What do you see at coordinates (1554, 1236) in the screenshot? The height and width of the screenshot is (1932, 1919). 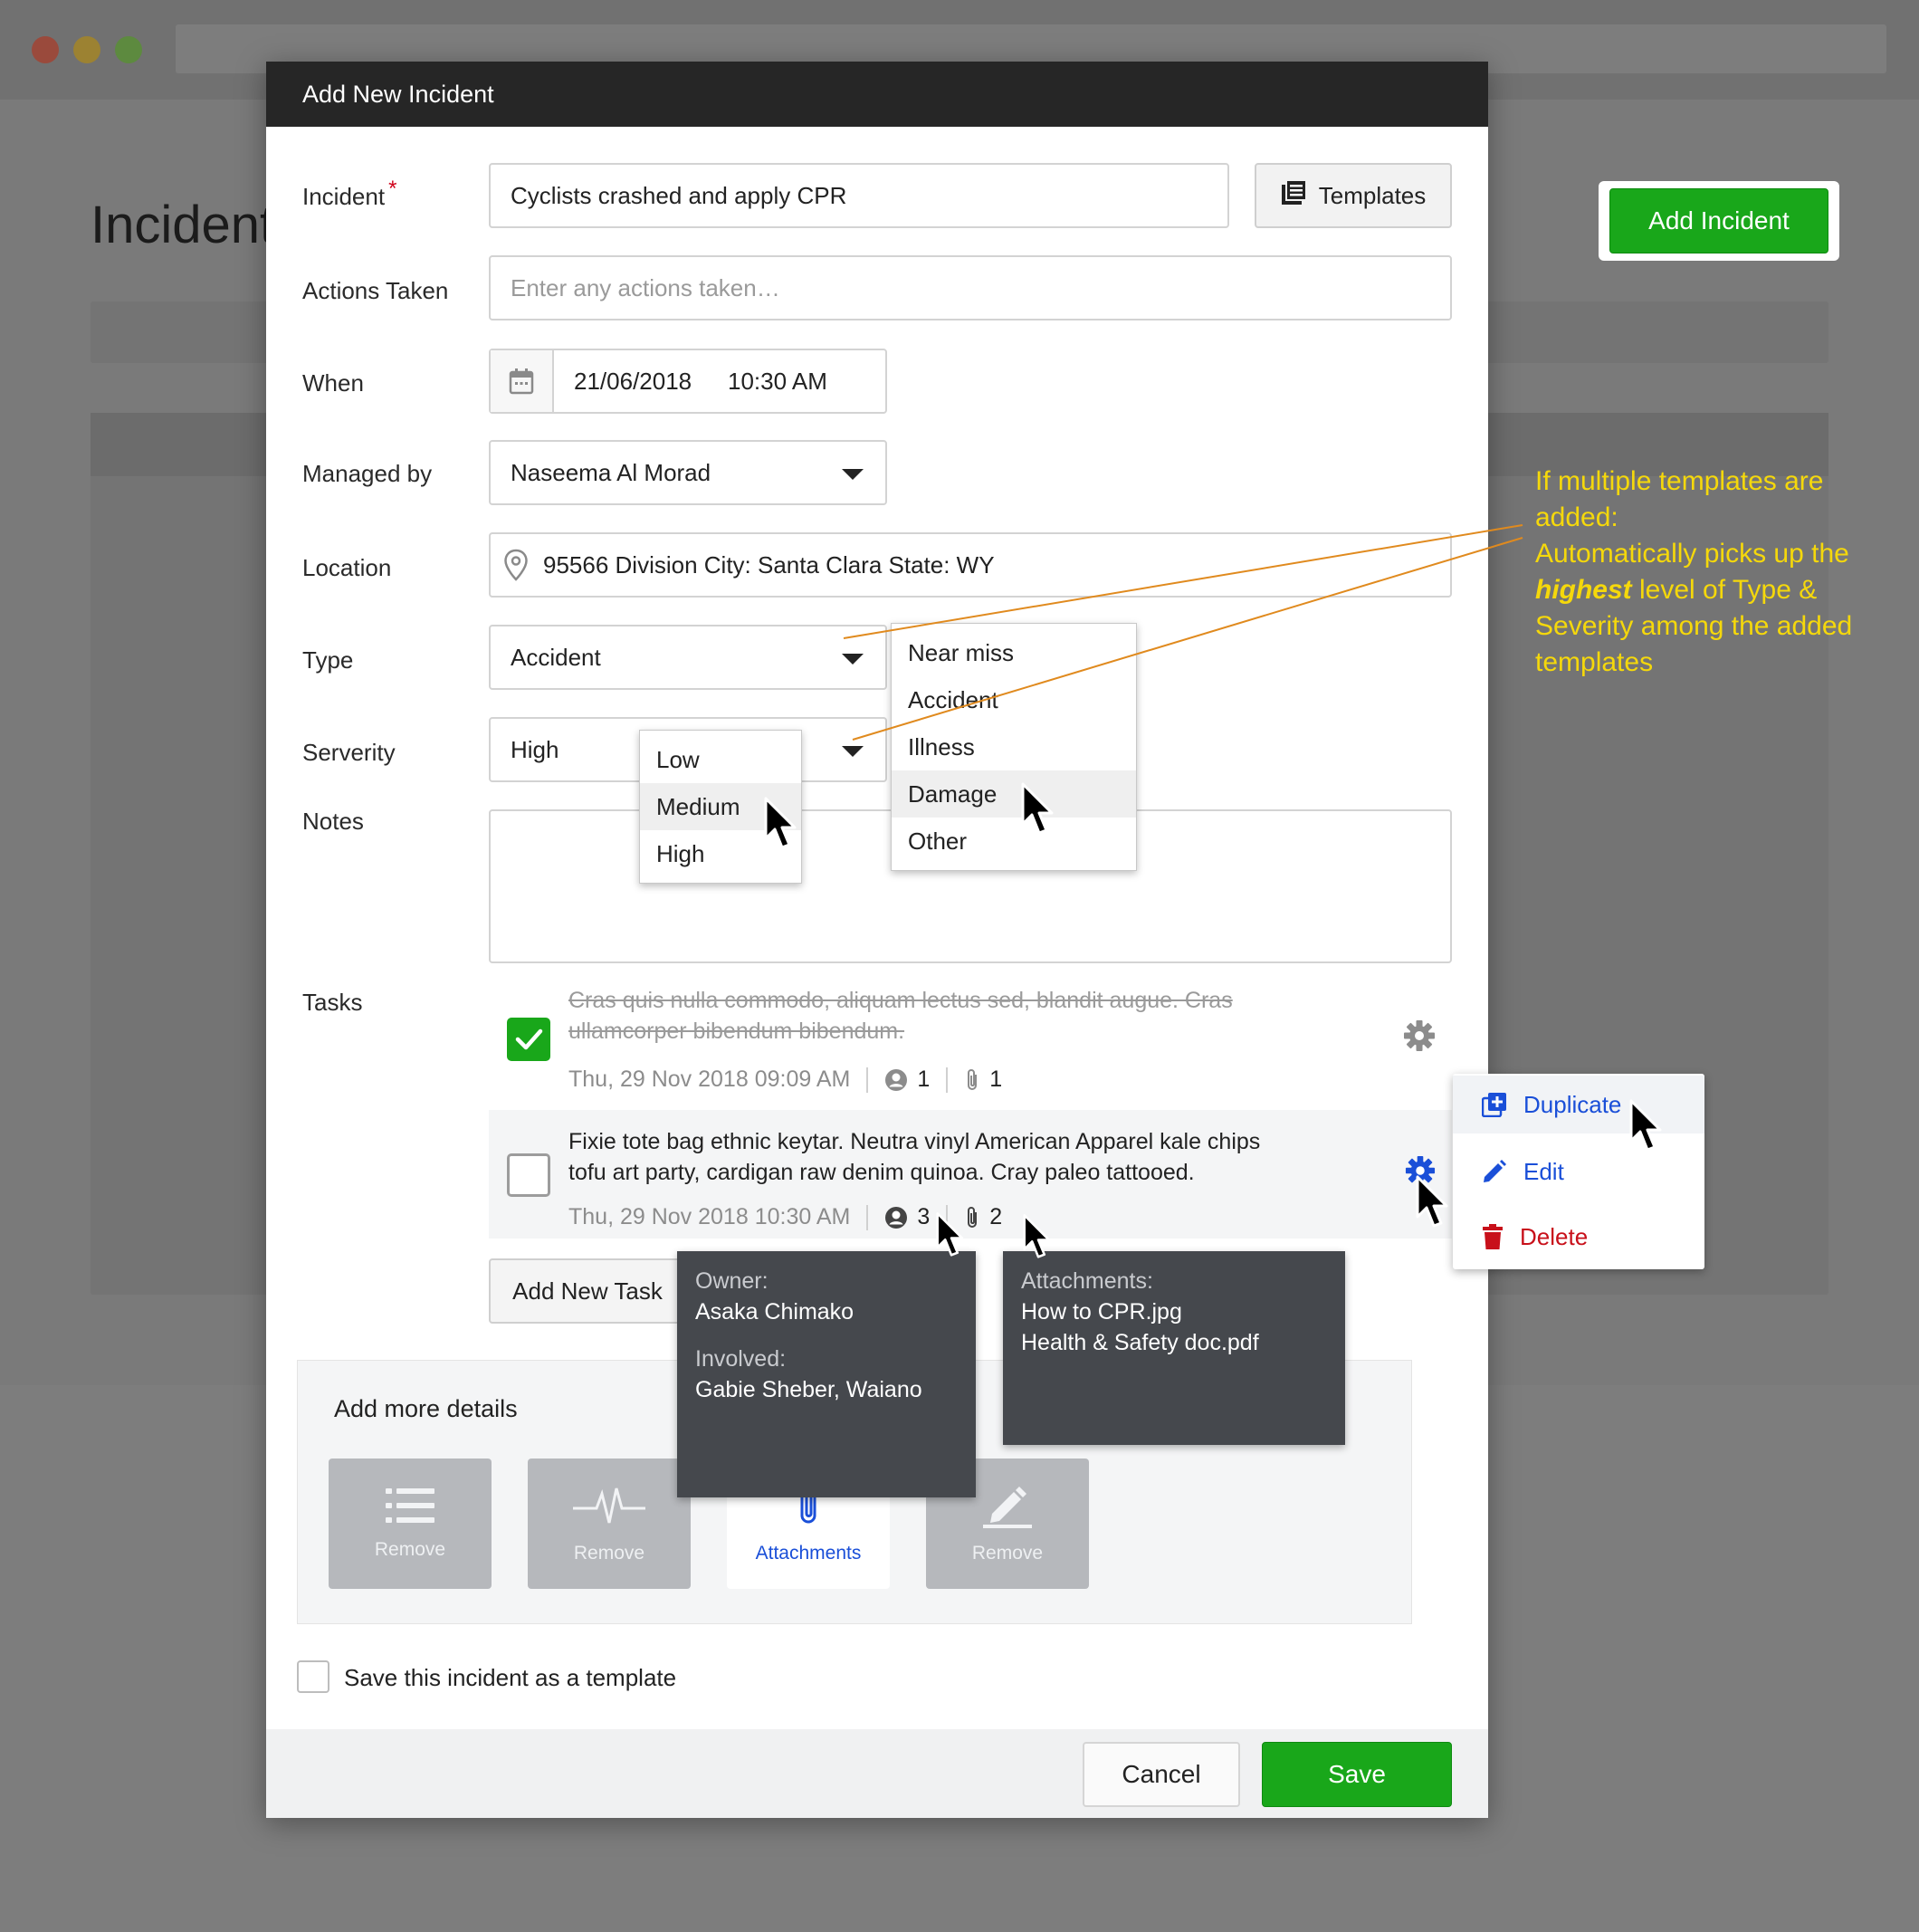 I see `menu-item-delete-label: Delete` at bounding box center [1554, 1236].